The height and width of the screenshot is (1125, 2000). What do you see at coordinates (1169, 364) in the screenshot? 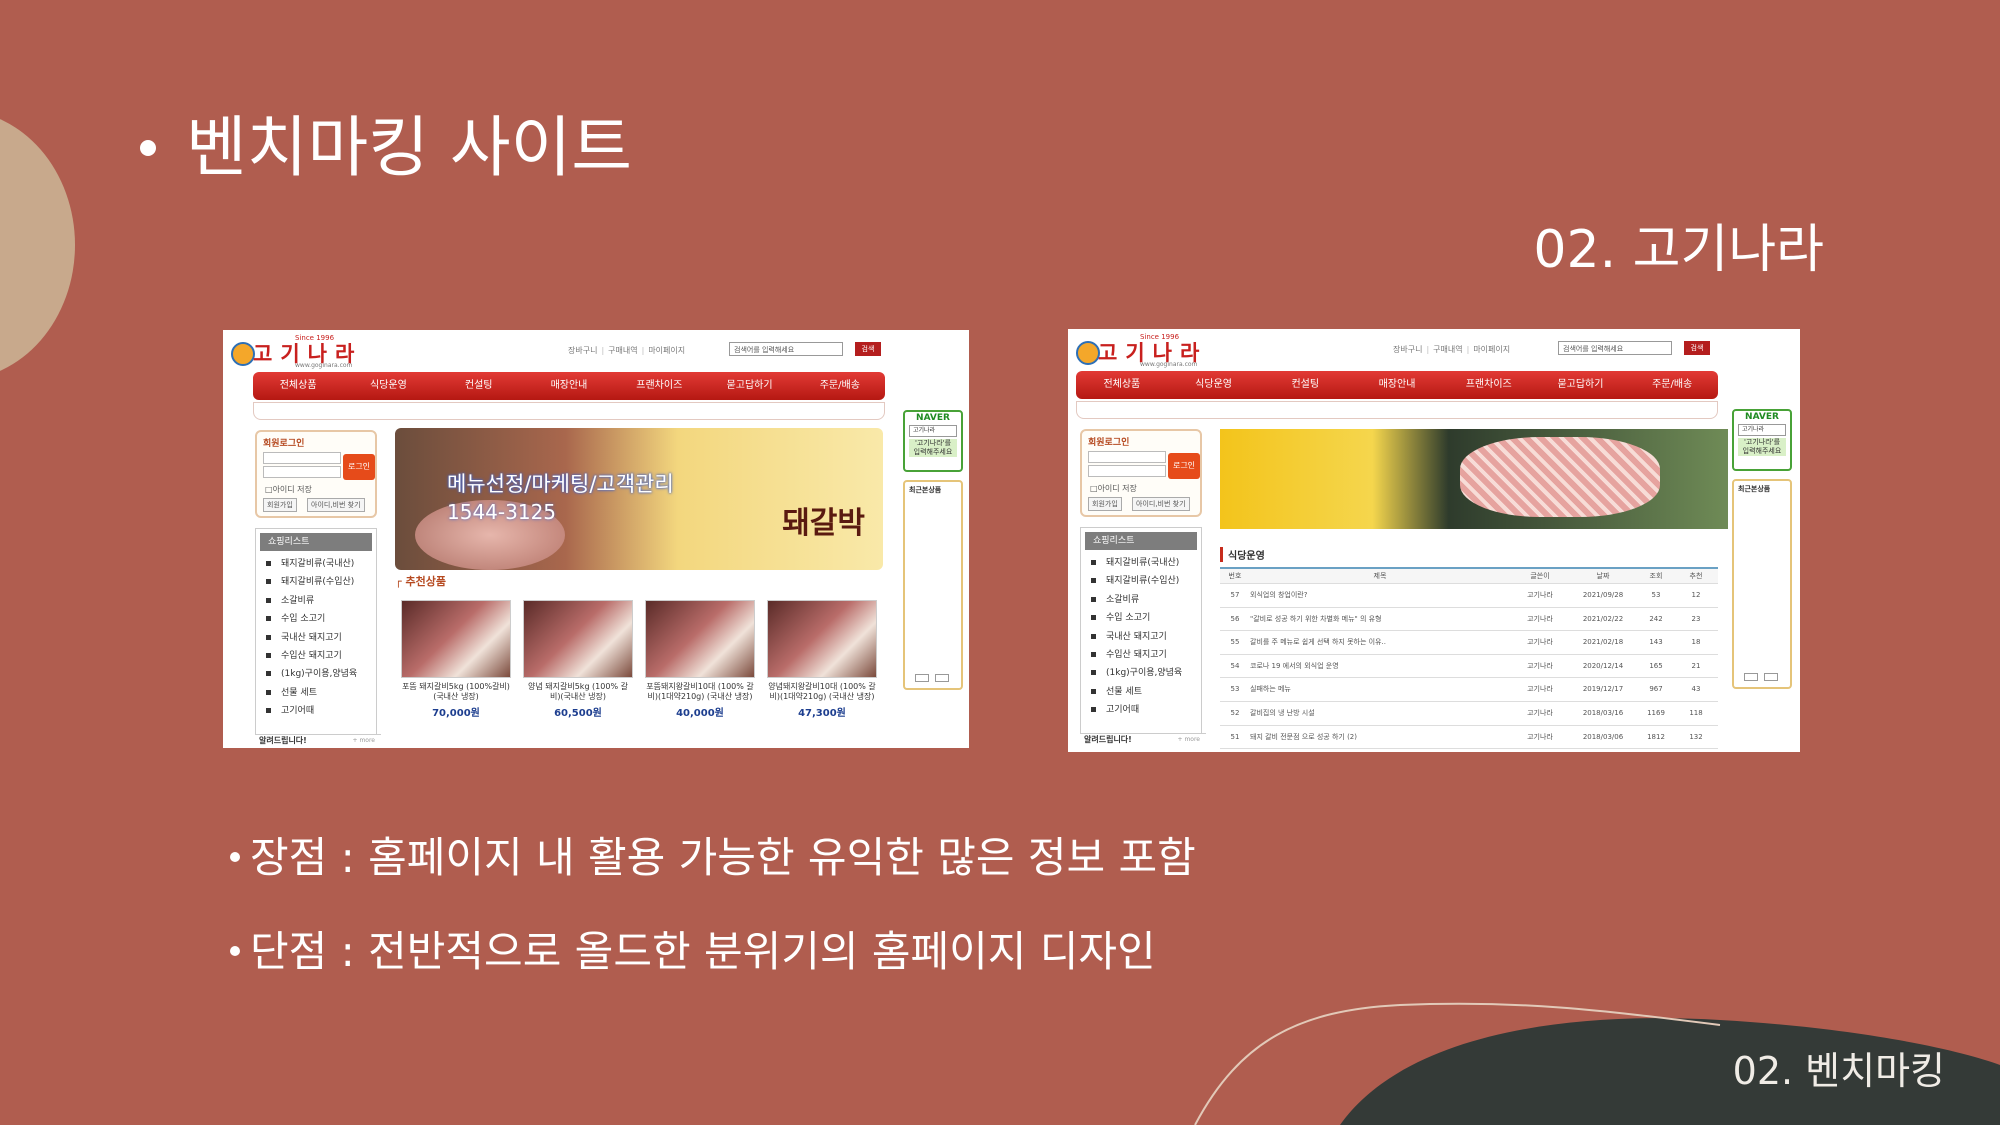
I see `site-domain: www.goginara.com` at bounding box center [1169, 364].